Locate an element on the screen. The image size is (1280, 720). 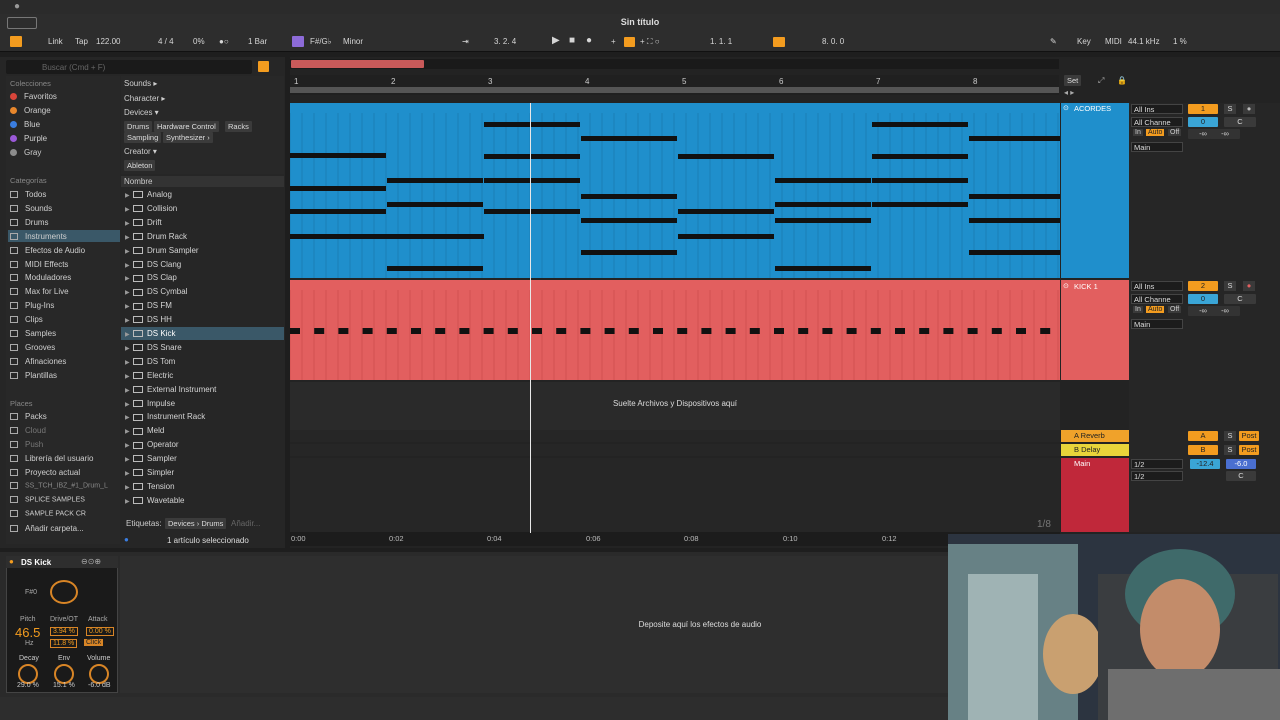
drive-value: 3.94 % is located at coordinates (64, 631).